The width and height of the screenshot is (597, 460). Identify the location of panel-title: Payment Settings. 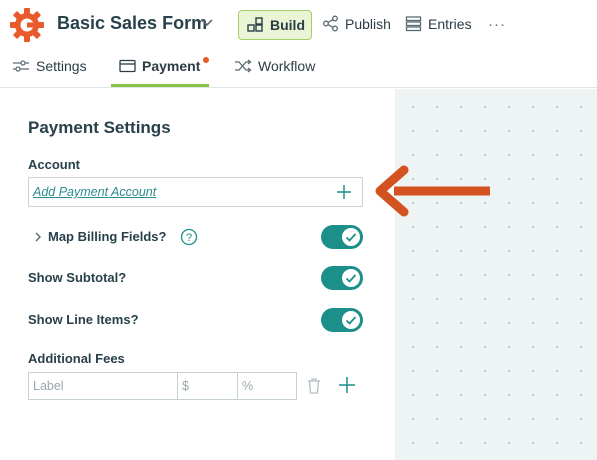
(99, 127).